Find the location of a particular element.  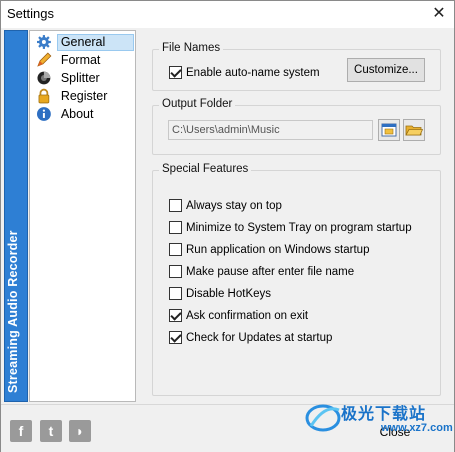

output-path-input: C:\Users\admin\Music is located at coordinates (270, 130).